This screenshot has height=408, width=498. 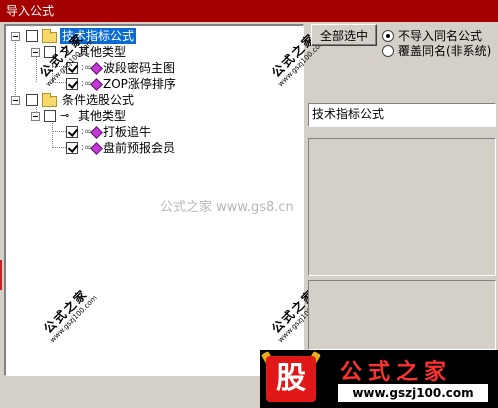 What do you see at coordinates (98, 100) in the screenshot?
I see `tree-node-label: 条件选股公式` at bounding box center [98, 100].